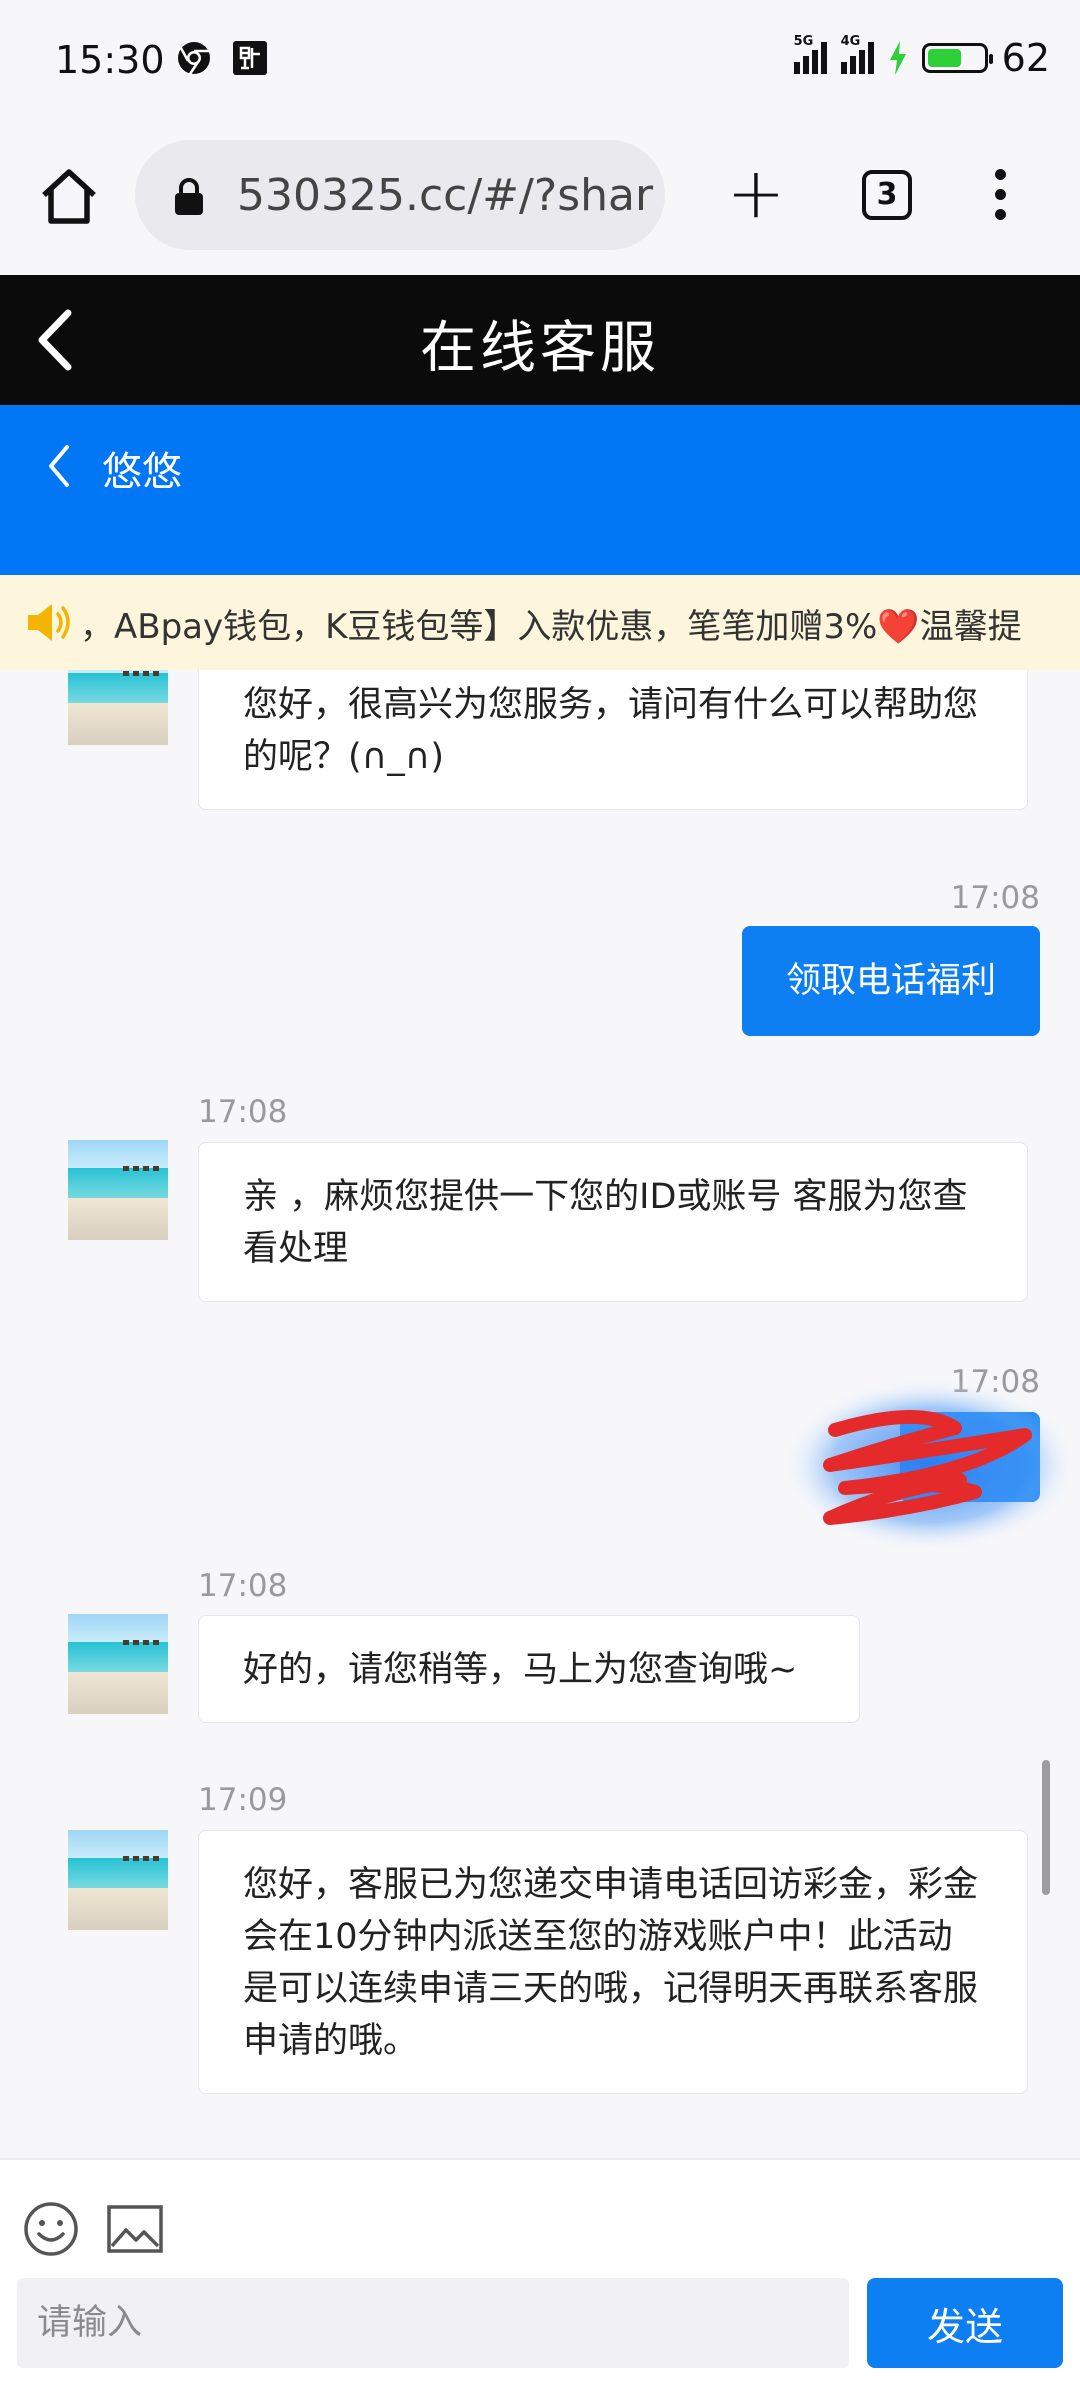 This screenshot has width=1080, height=2402. Describe the element at coordinates (243, 1800) in the screenshot. I see `message-time: 17:09` at that location.